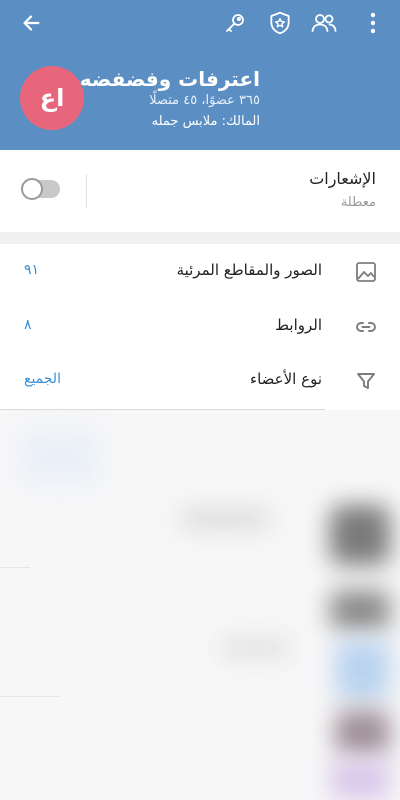  Describe the element at coordinates (366, 381) in the screenshot. I see `filter-icon` at that location.